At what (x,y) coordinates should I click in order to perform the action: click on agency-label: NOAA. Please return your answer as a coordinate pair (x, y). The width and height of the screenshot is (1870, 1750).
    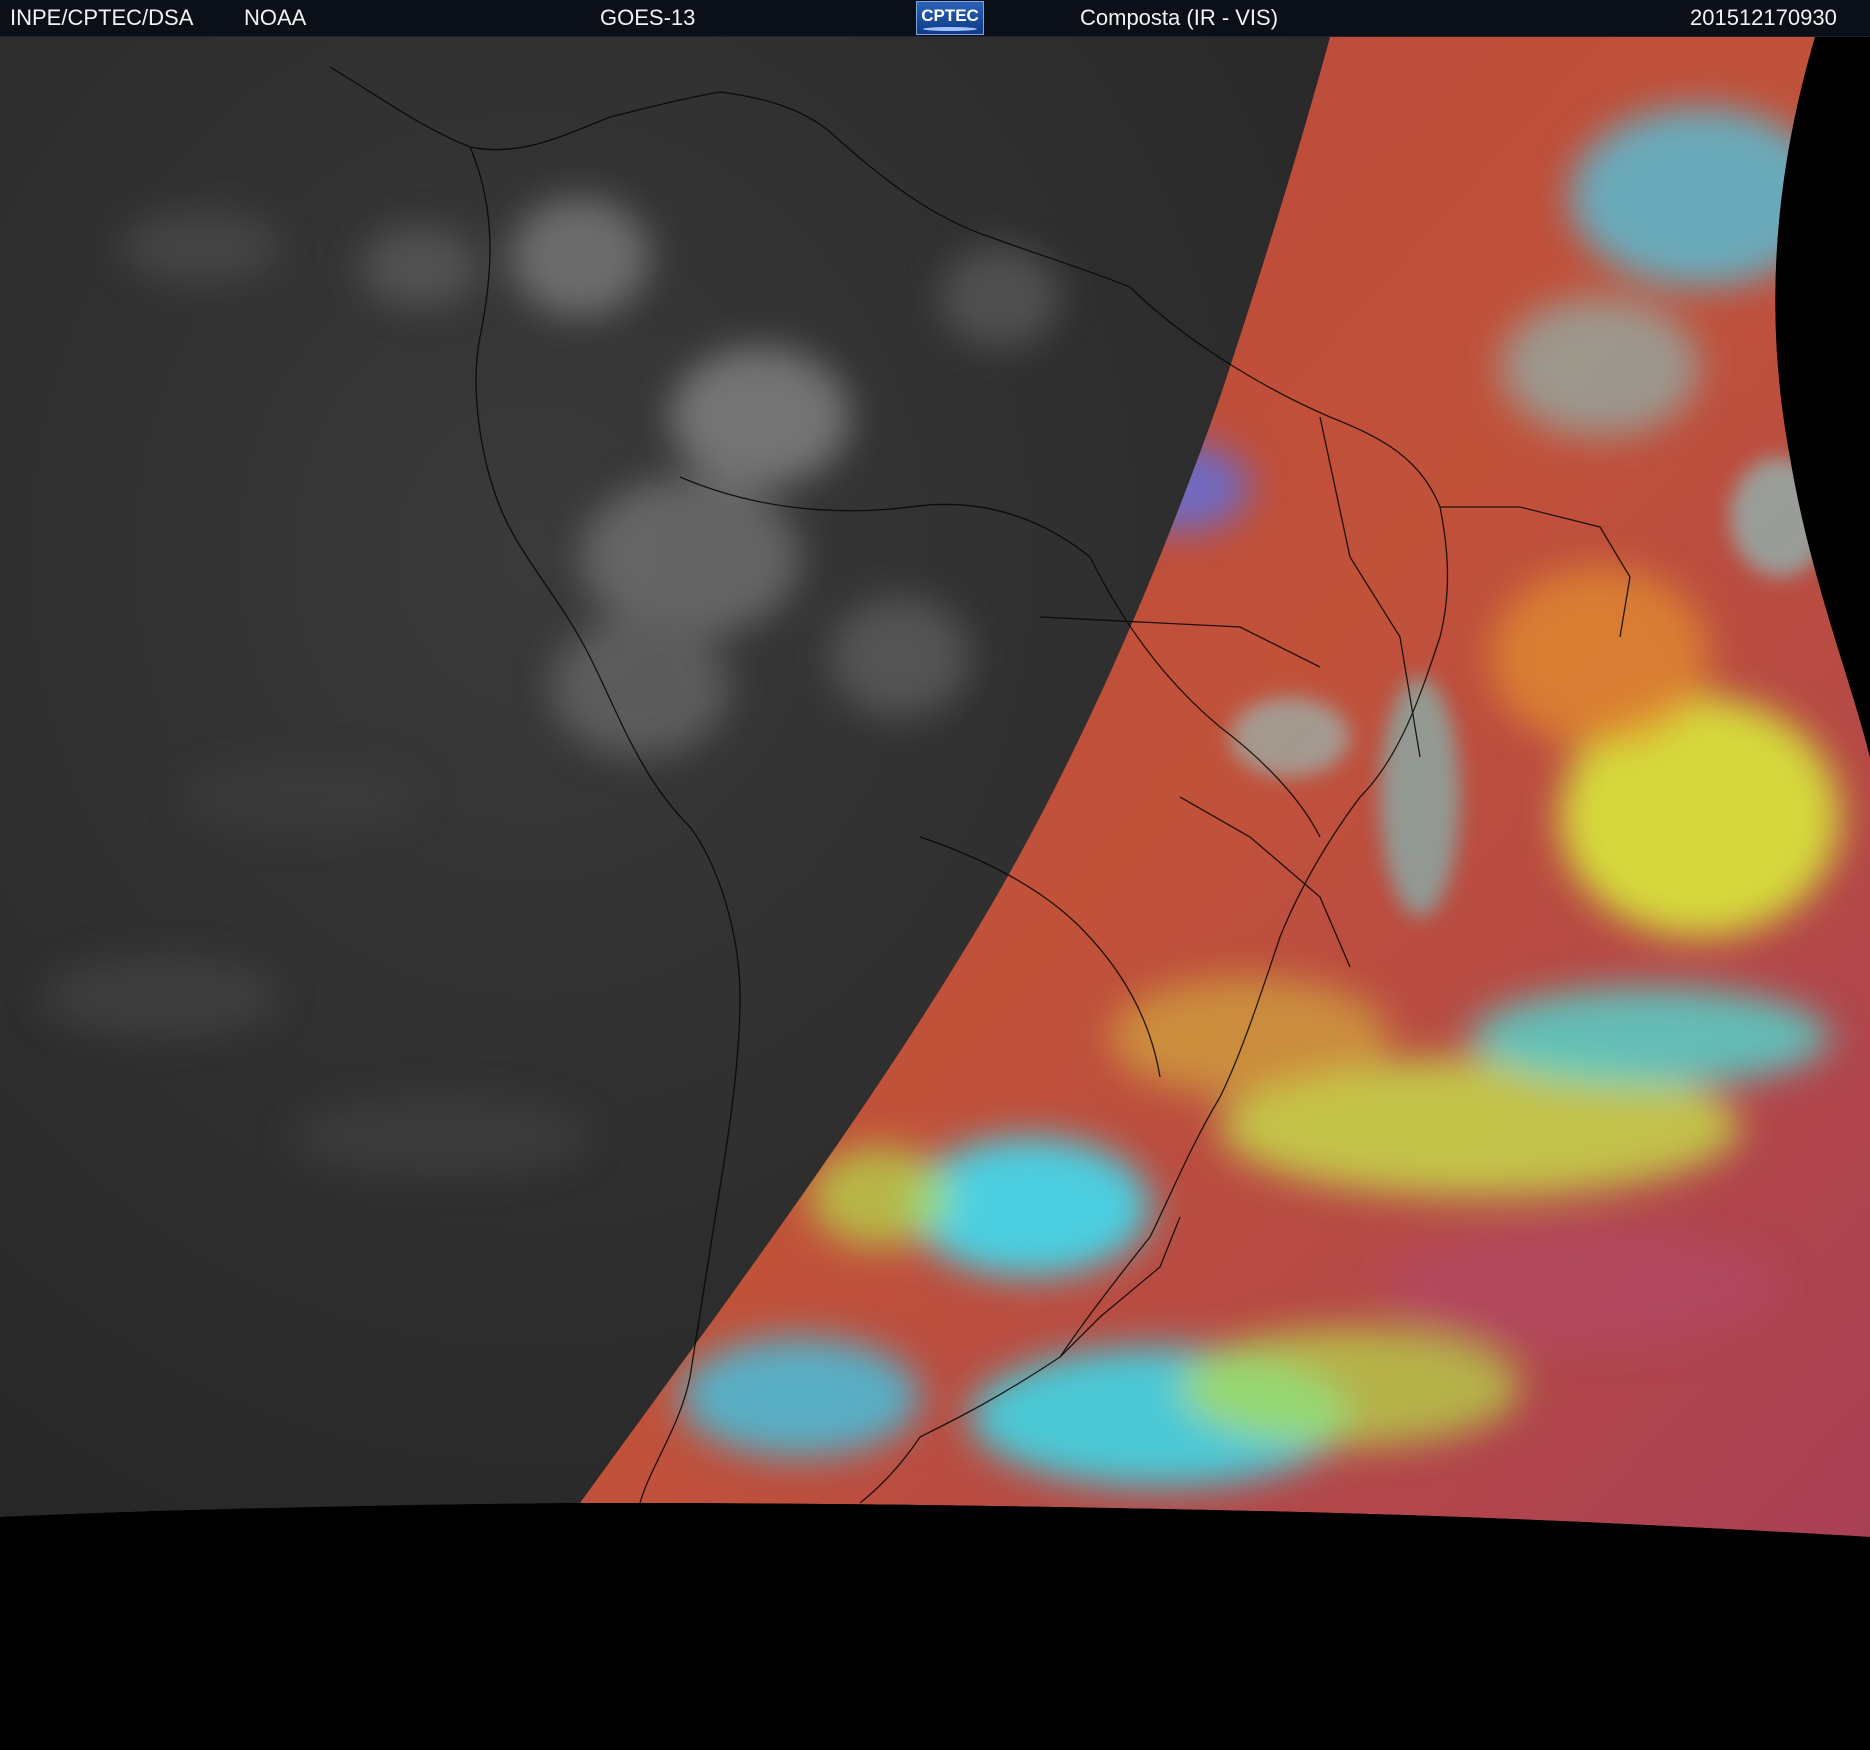
    Looking at the image, I should click on (275, 17).